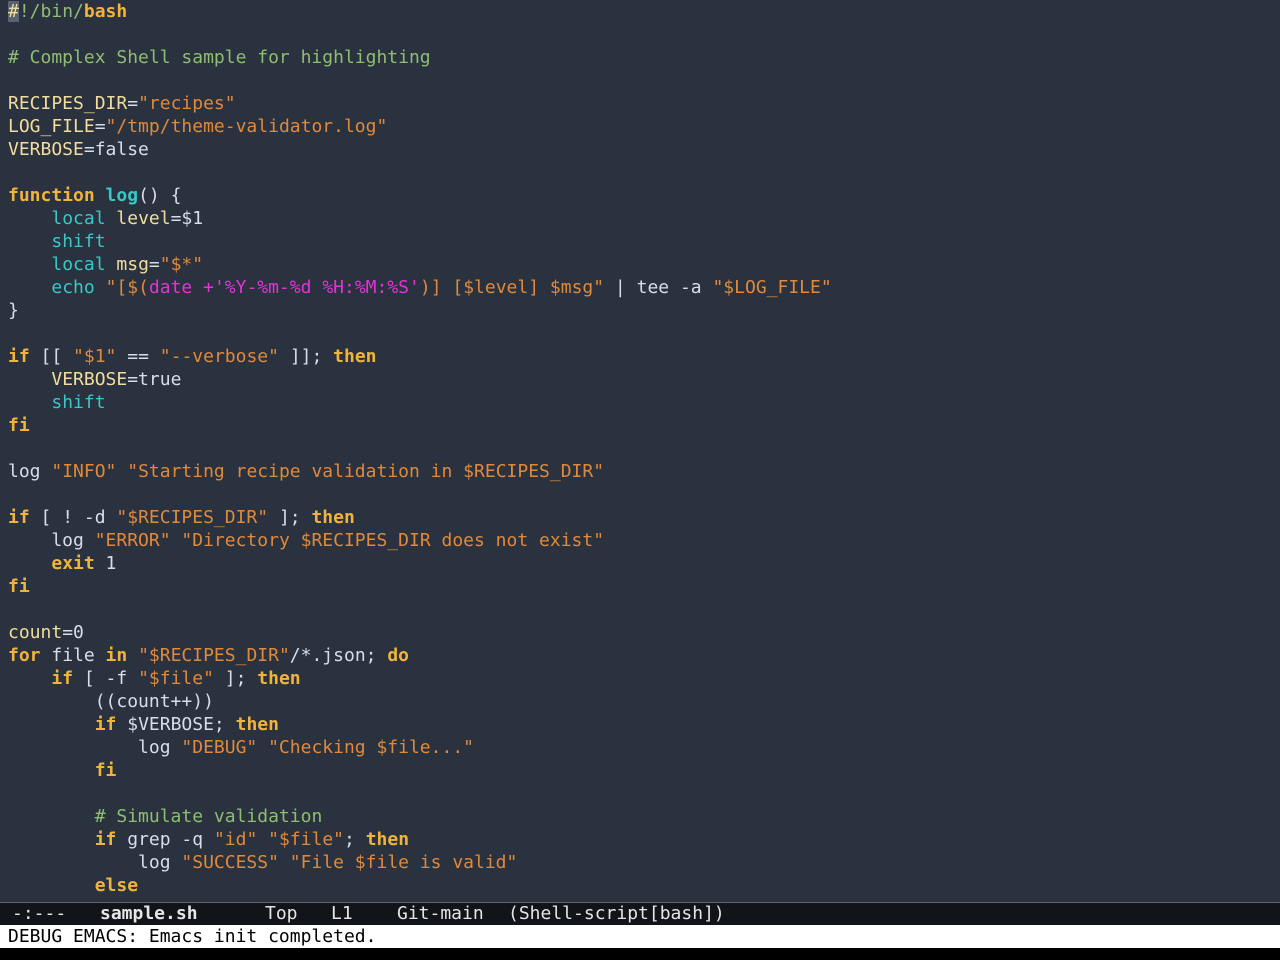 Image resolution: width=1280 pixels, height=960 pixels. What do you see at coordinates (219, 747) in the screenshot?
I see `code-token: "DEBUG"` at bounding box center [219, 747].